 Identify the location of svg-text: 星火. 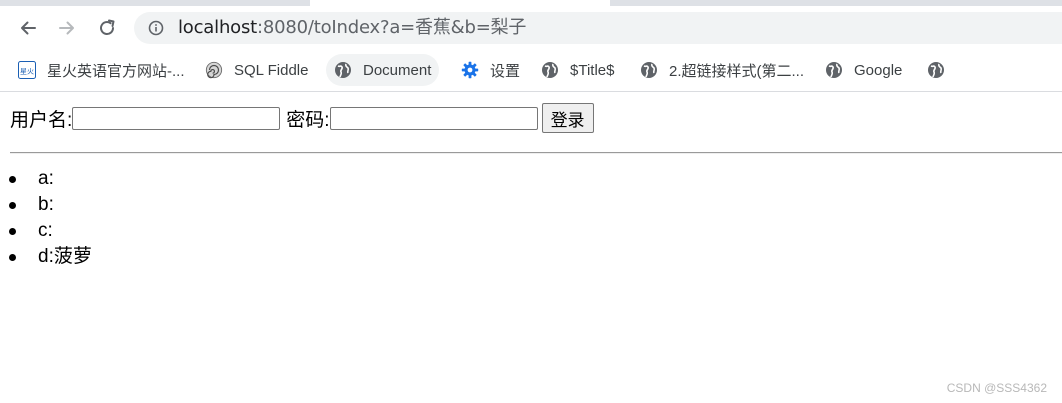
(27, 72).